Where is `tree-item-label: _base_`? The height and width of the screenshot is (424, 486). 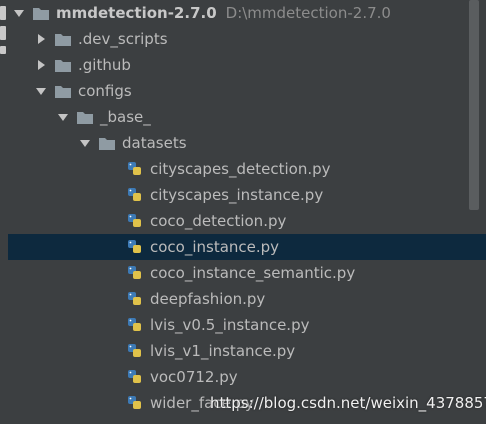
tree-item-label: _base_ is located at coordinates (125, 117).